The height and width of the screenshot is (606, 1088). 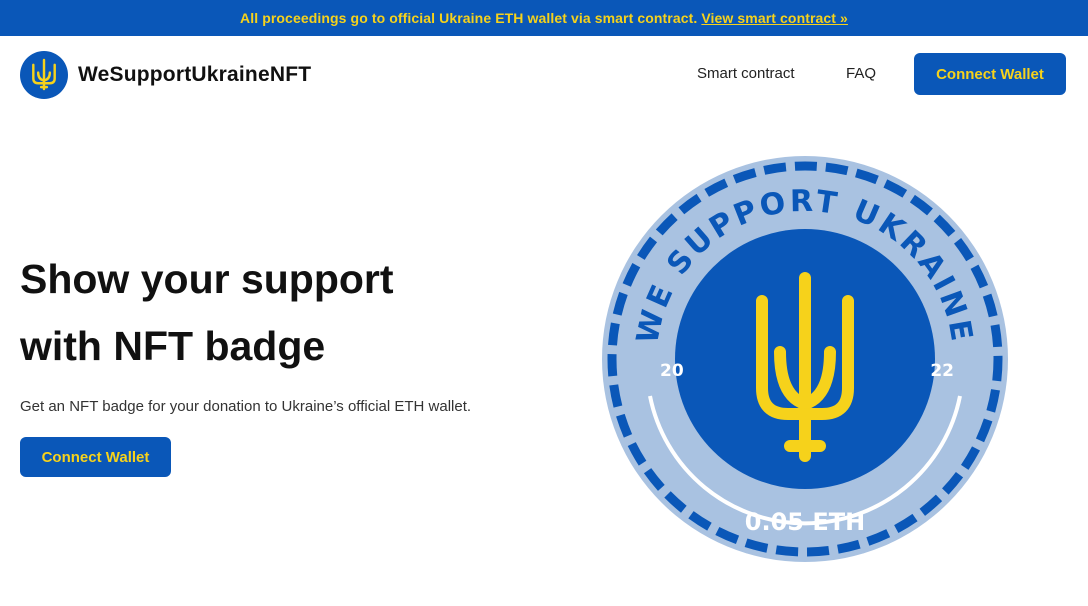 I want to click on badge-year-right: 22, so click(x=942, y=371).